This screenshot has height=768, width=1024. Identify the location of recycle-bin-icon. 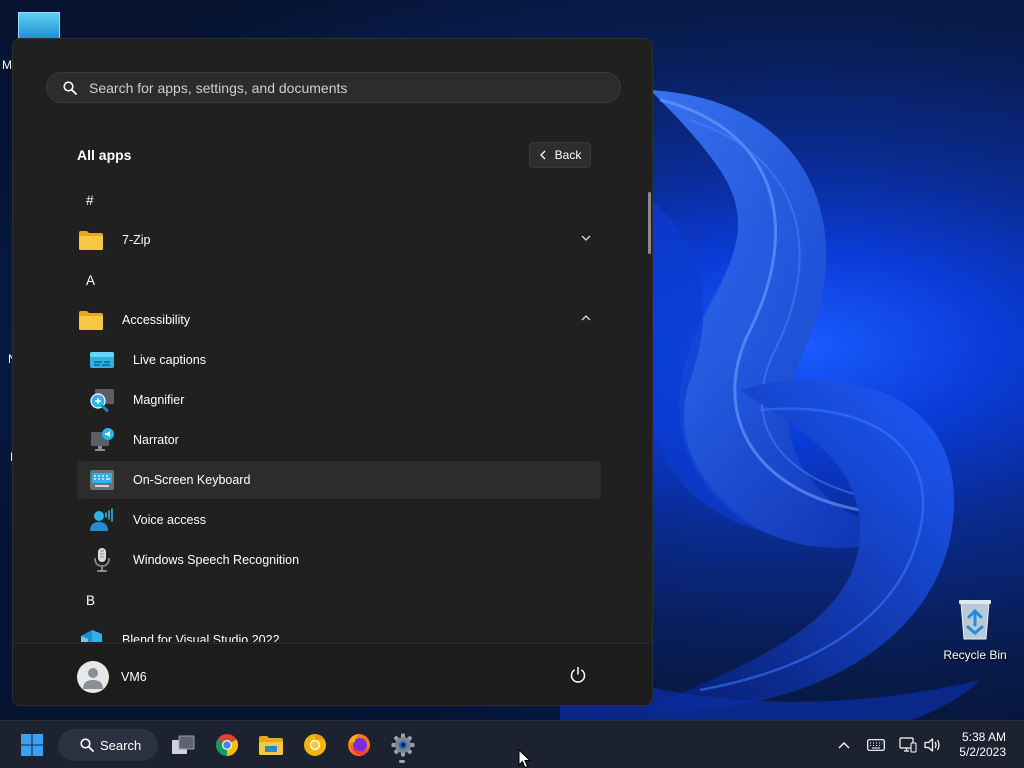
(975, 620).